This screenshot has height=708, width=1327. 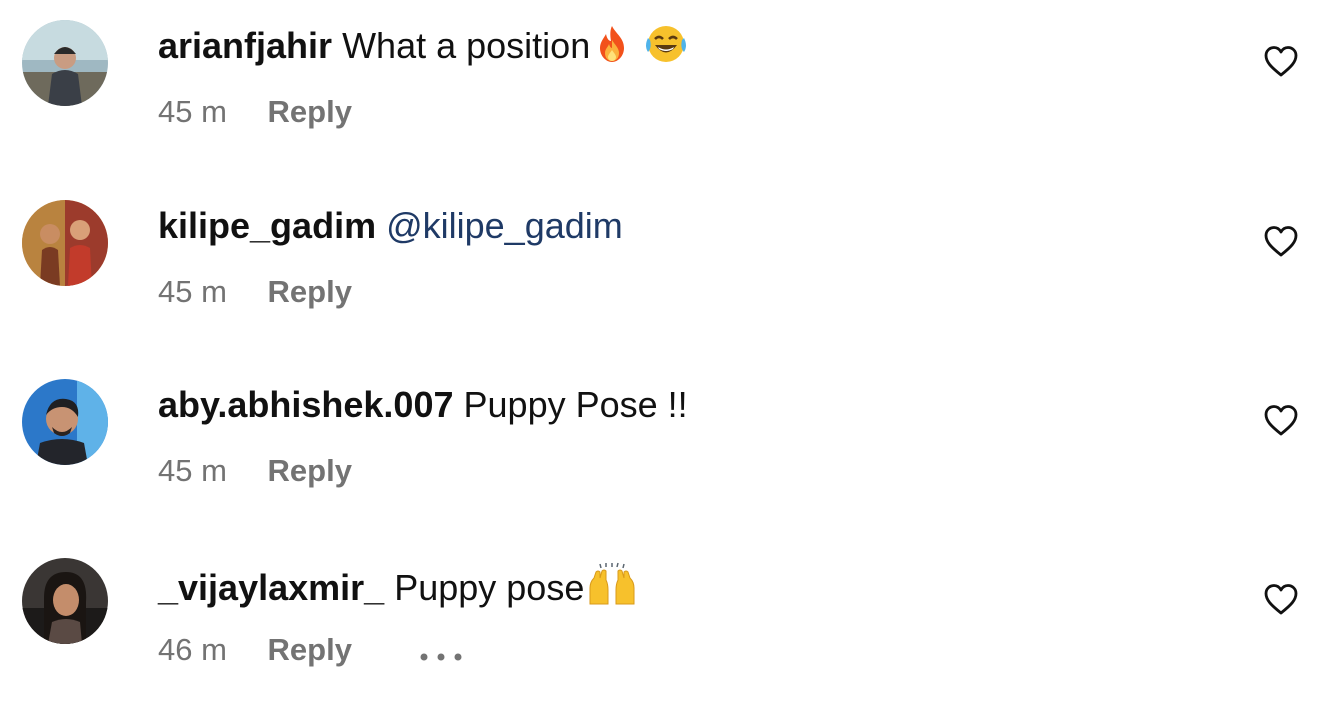 I want to click on comment-username: aby.abhishek.007, so click(x=306, y=404).